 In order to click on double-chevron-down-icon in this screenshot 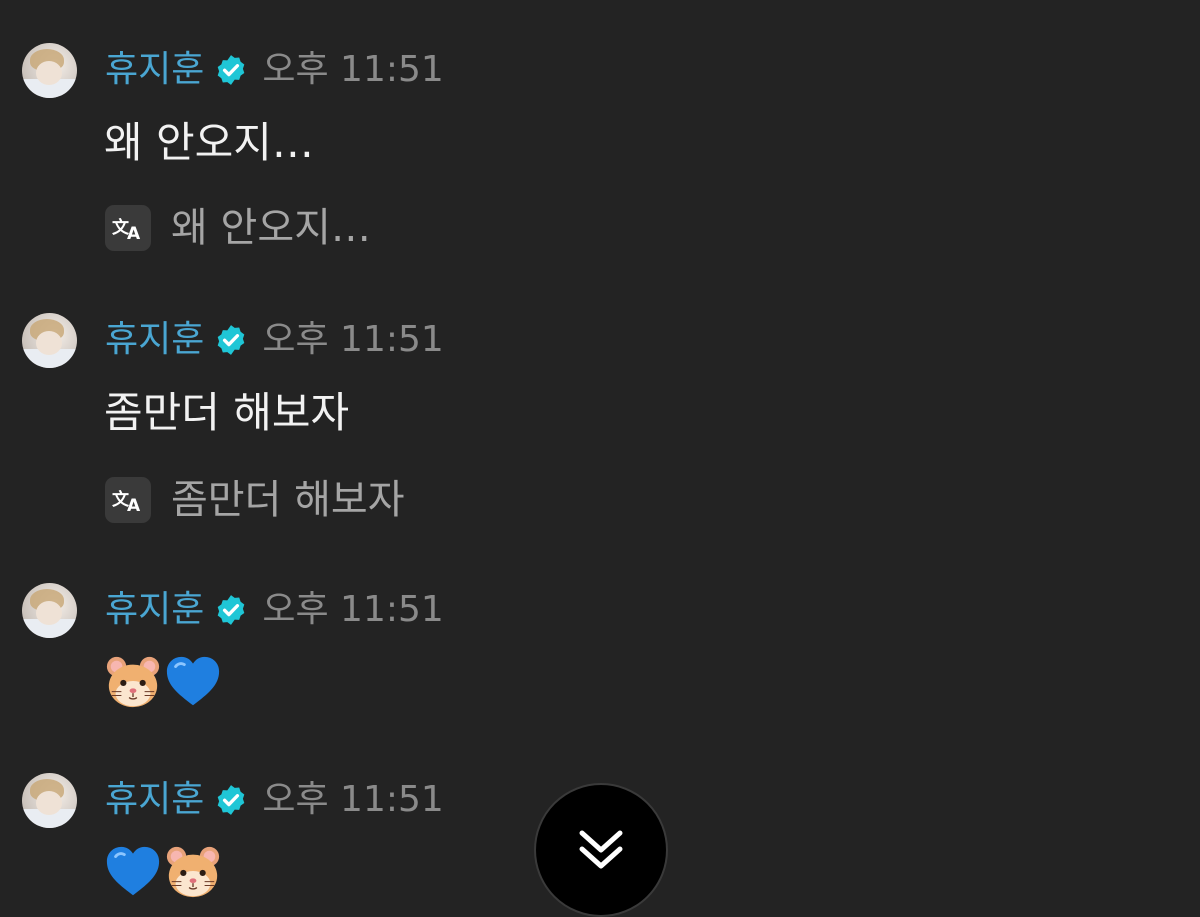, I will do `click(601, 849)`.